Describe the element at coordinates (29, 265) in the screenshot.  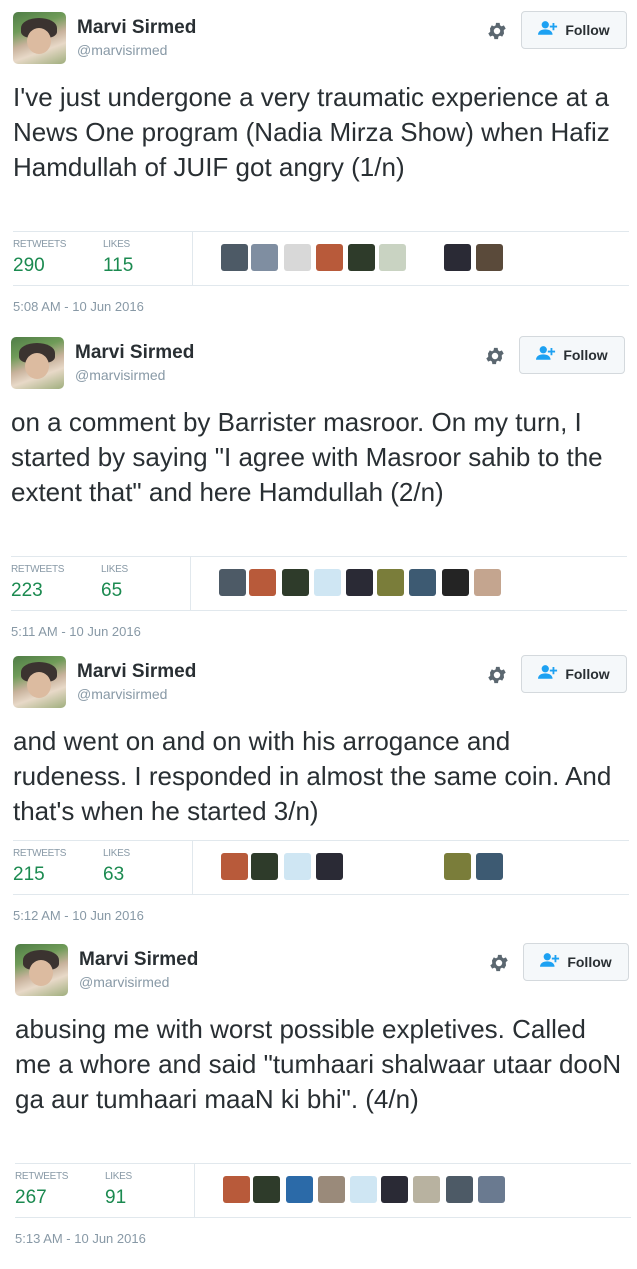
I see `retweets-count: 290` at that location.